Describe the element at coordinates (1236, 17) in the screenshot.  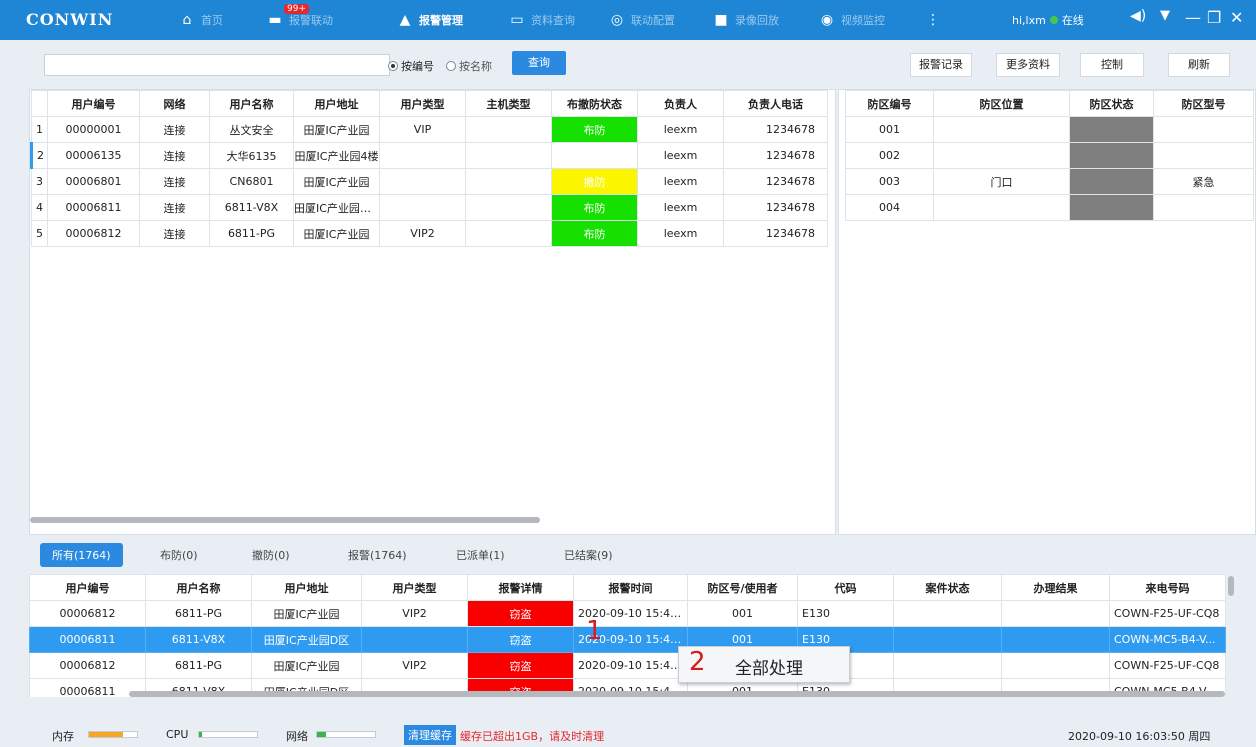
I see `close-icon: ✕` at that location.